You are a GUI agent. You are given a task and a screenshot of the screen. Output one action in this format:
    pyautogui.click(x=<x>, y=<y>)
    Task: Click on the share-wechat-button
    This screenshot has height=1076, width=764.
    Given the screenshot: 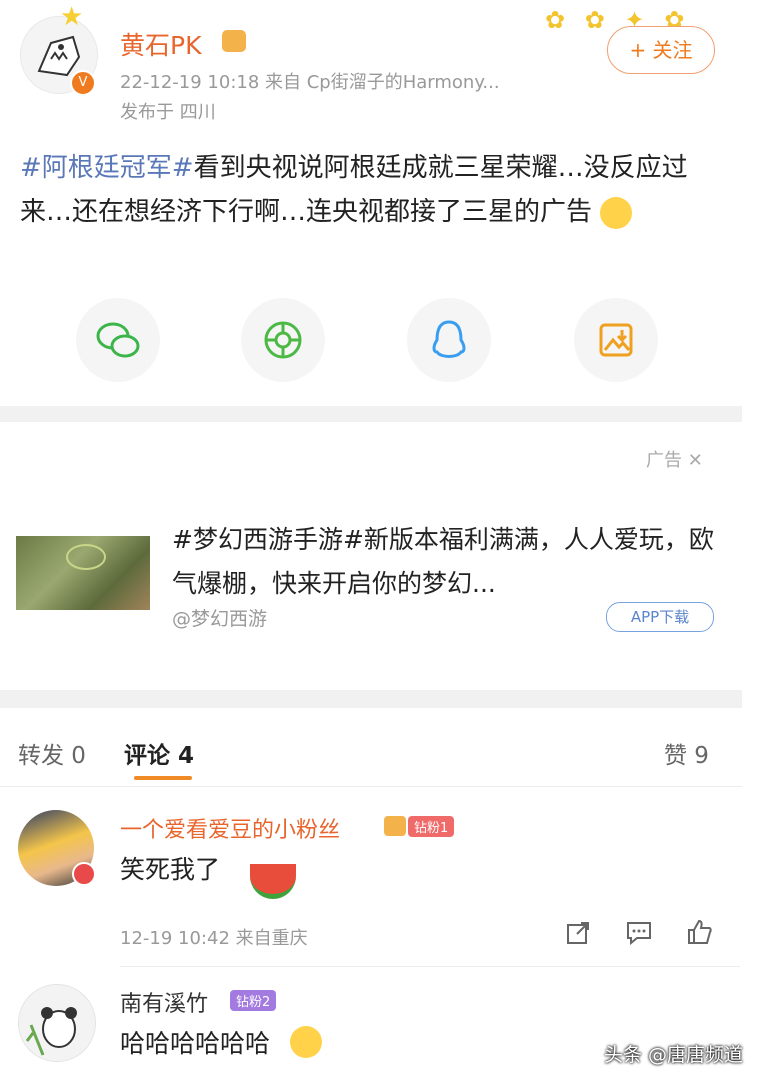 What is the action you would take?
    pyautogui.click(x=118, y=340)
    